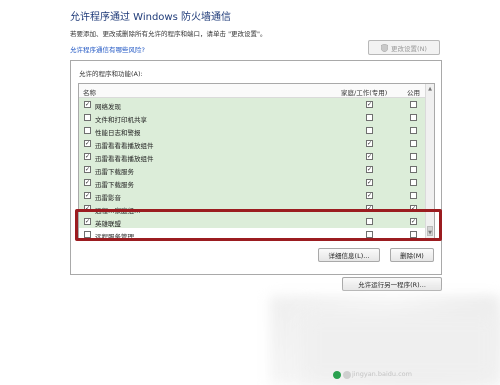  Describe the element at coordinates (253, 130) in the screenshot. I see `program-row: 性能日志和警报` at that location.